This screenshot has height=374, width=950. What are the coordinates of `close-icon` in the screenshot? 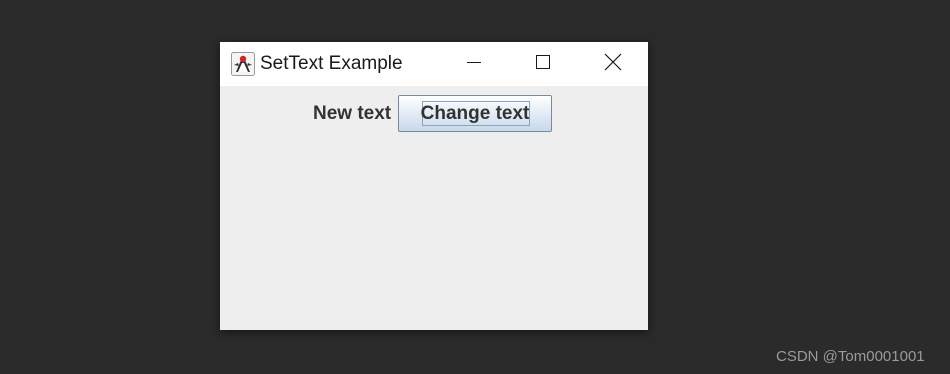 It's located at (613, 64).